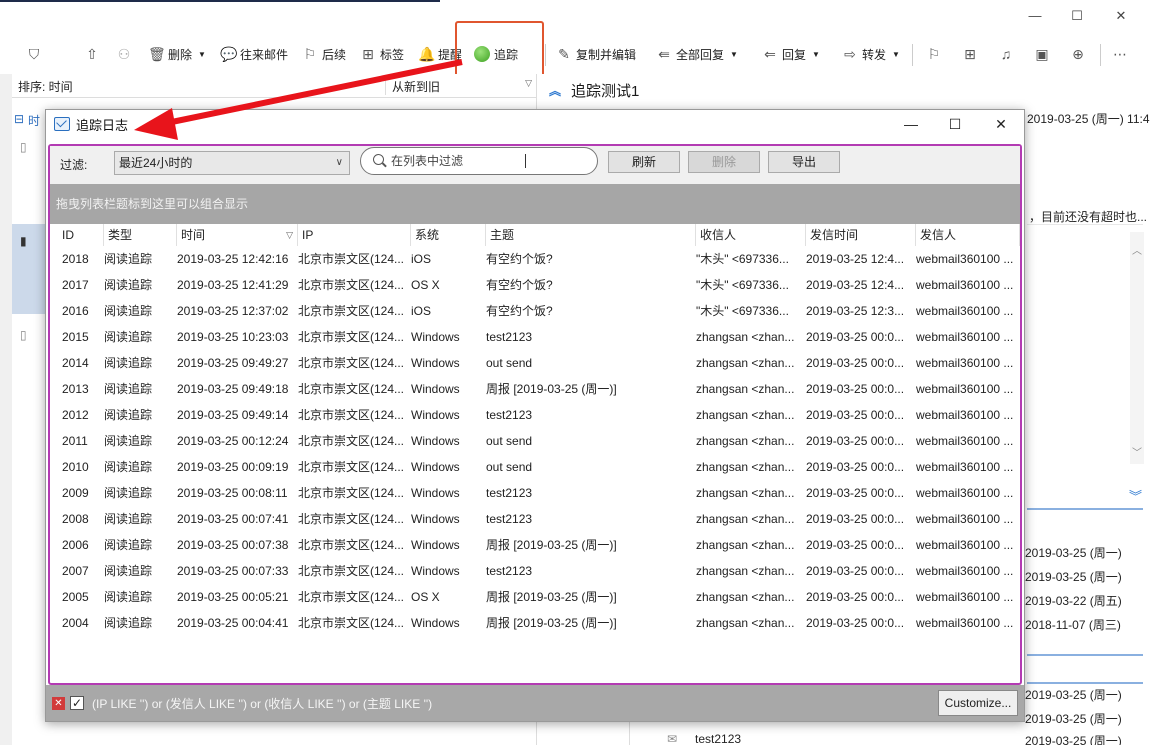  What do you see at coordinates (644, 162) in the screenshot?
I see `refresh-button: 刷新` at bounding box center [644, 162].